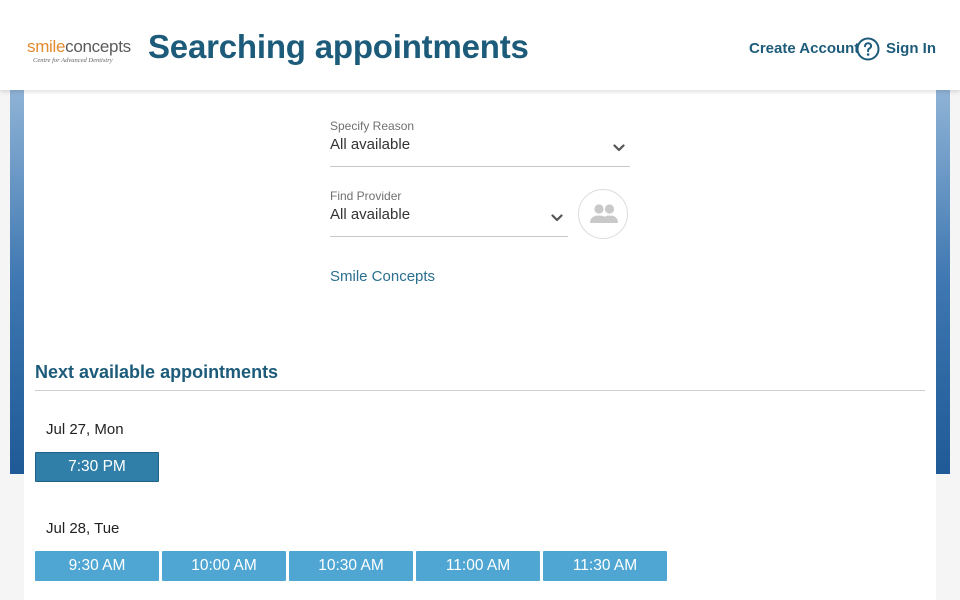 The height and width of the screenshot is (600, 960). I want to click on day-label: Jul 28, Tue, so click(83, 528).